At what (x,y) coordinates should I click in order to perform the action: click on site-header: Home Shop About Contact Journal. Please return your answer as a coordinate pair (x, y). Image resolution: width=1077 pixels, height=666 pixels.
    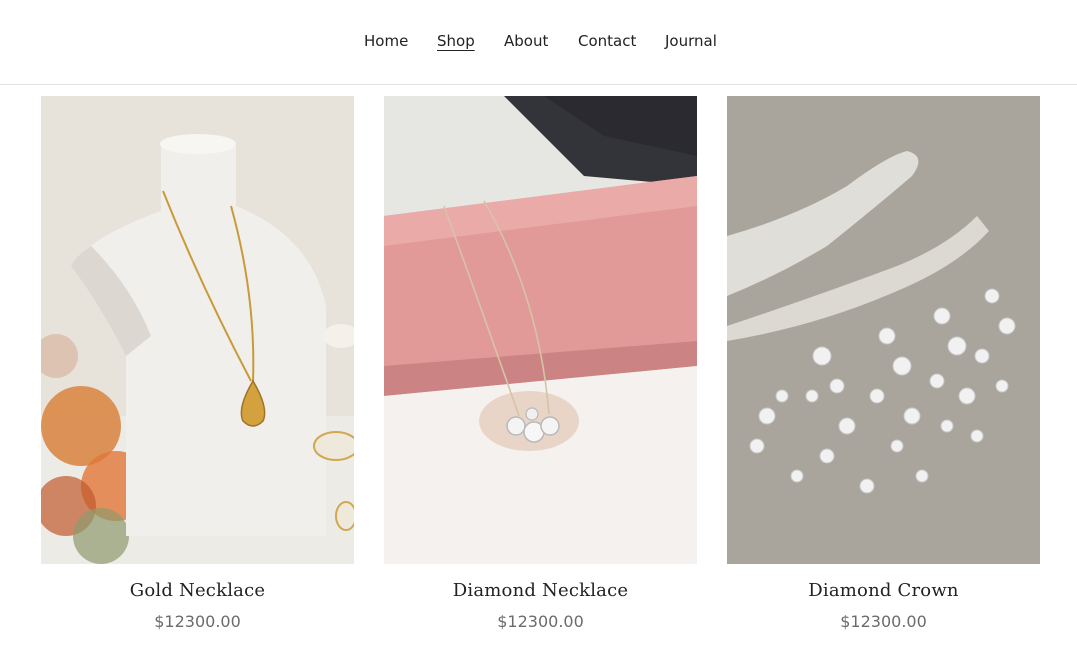
    Looking at the image, I should click on (538, 42).